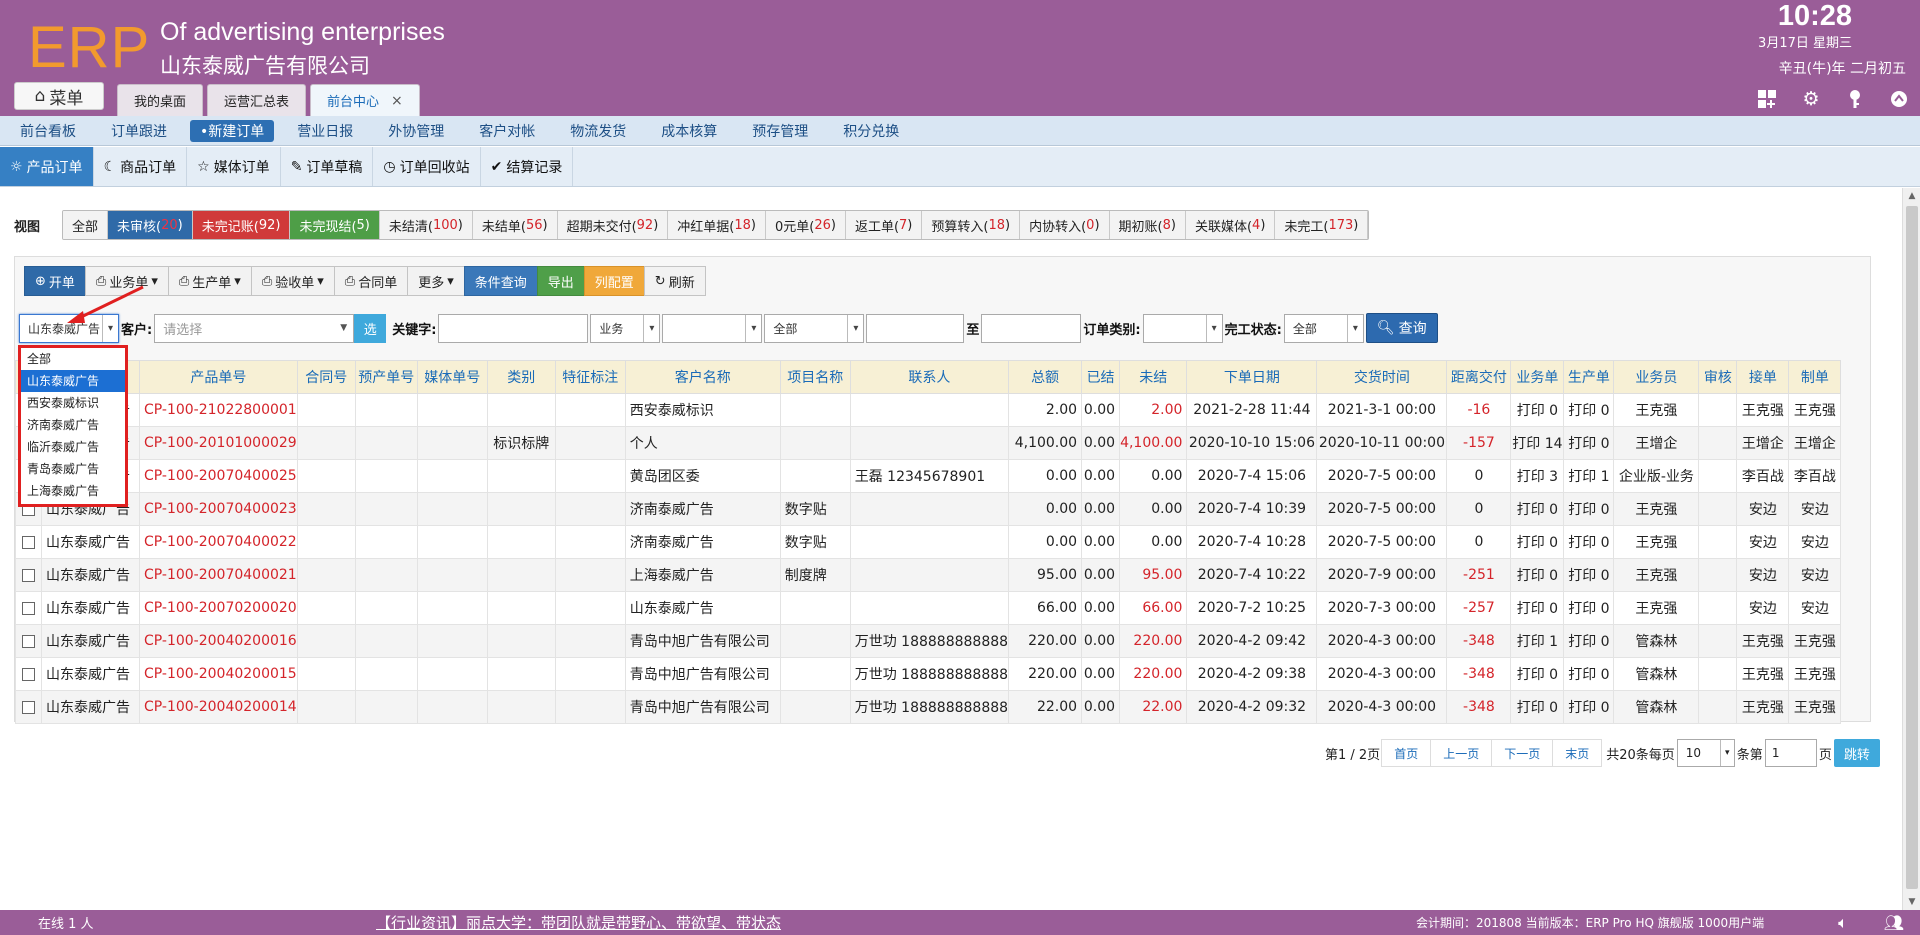 The height and width of the screenshot is (935, 1920). What do you see at coordinates (1767, 99) in the screenshot?
I see `grid-icon` at bounding box center [1767, 99].